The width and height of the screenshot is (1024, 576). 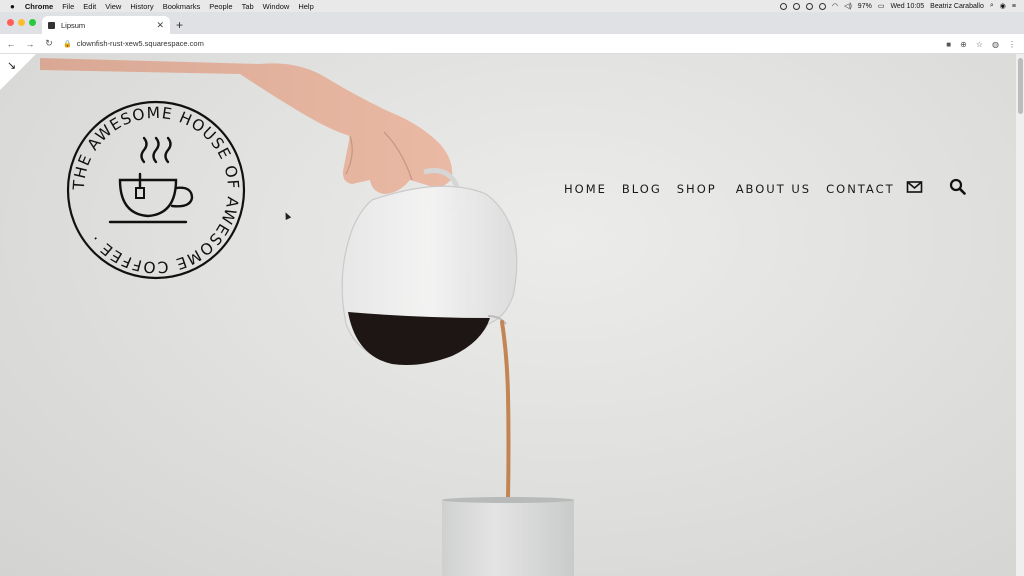 What do you see at coordinates (12, 6) in the screenshot?
I see `apple-icon: ●` at bounding box center [12, 6].